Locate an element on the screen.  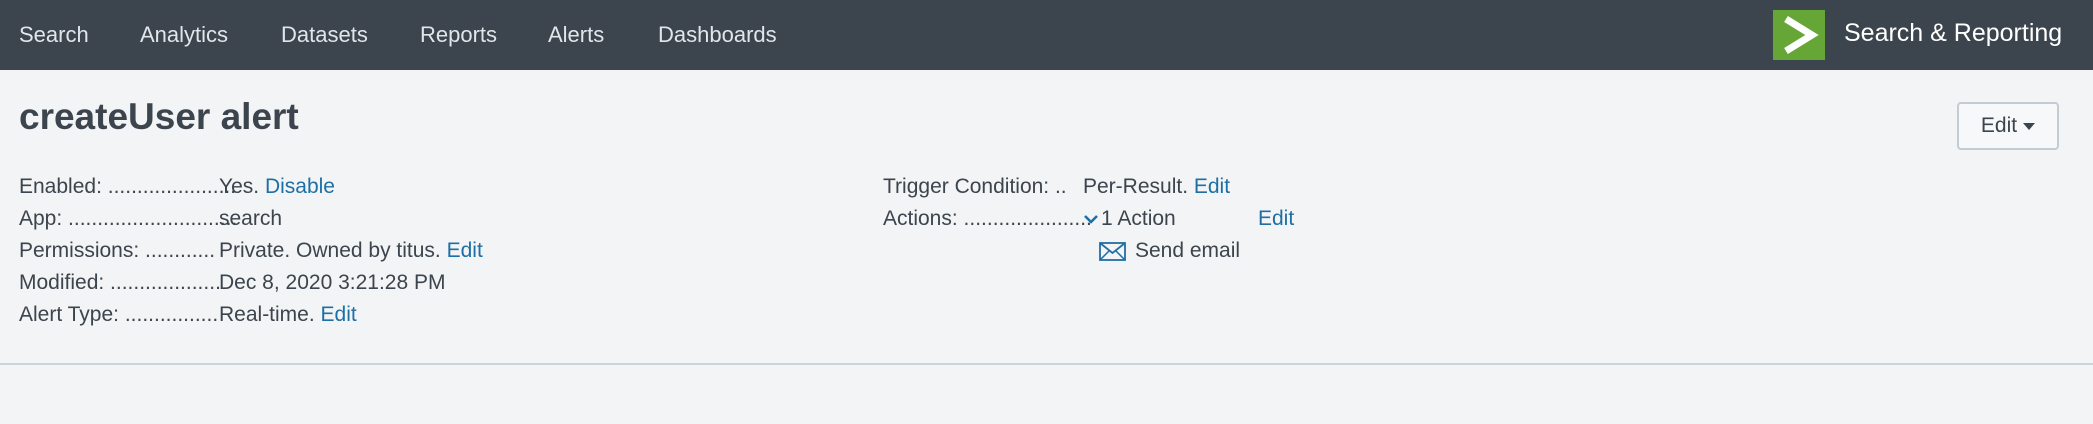
nav-reports: Reports is located at coordinates (458, 35).